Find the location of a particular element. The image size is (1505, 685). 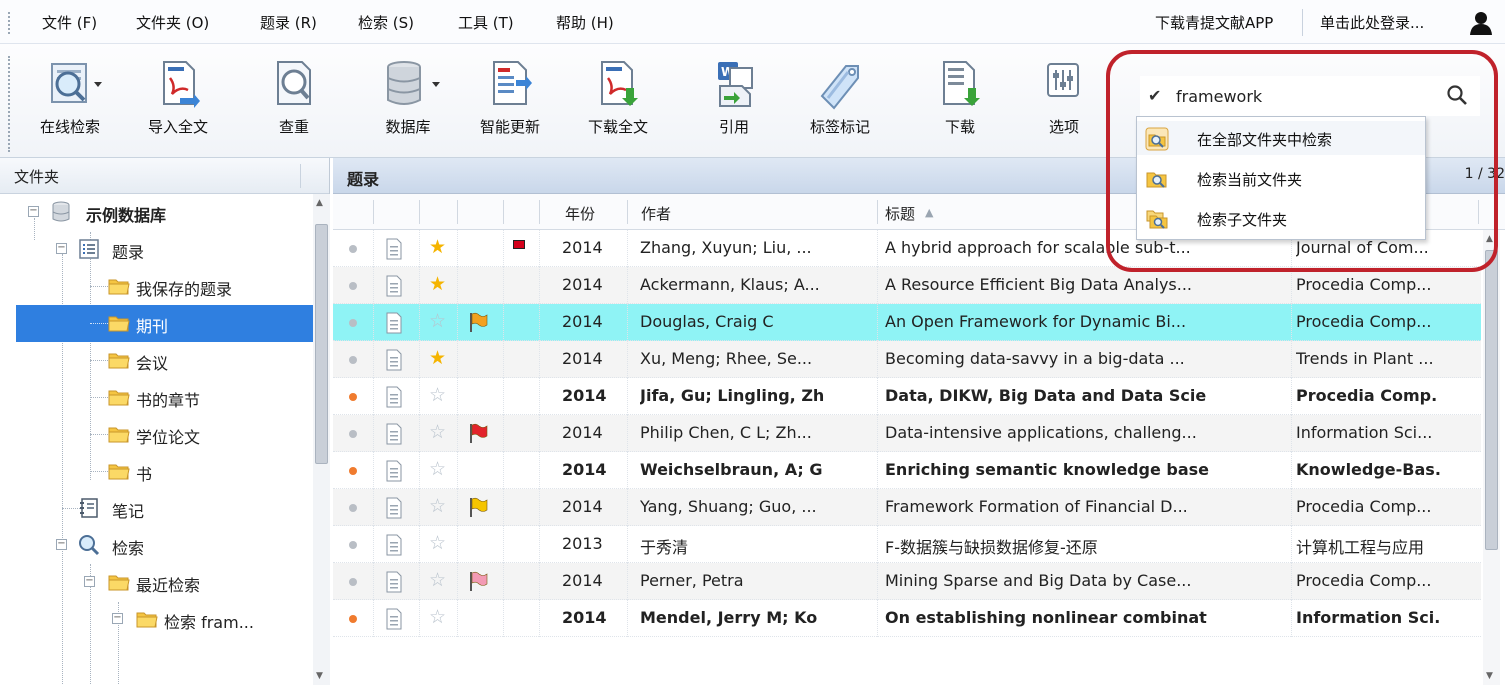

tree-item-notes: 笔记 is located at coordinates (156, 508).